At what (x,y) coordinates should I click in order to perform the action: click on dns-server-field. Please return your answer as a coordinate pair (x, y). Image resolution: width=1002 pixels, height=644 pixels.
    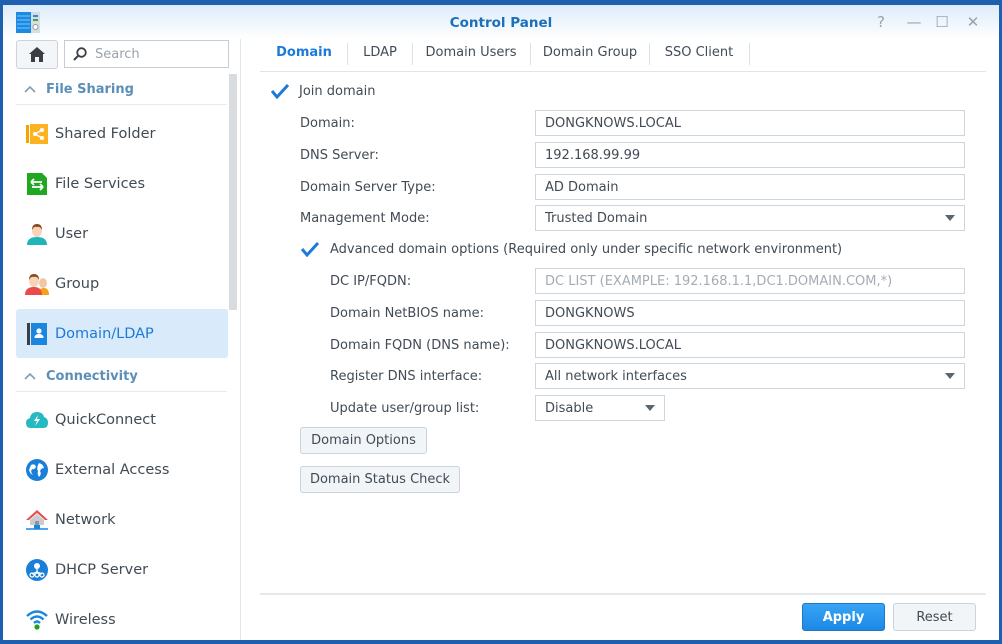
    Looking at the image, I should click on (750, 155).